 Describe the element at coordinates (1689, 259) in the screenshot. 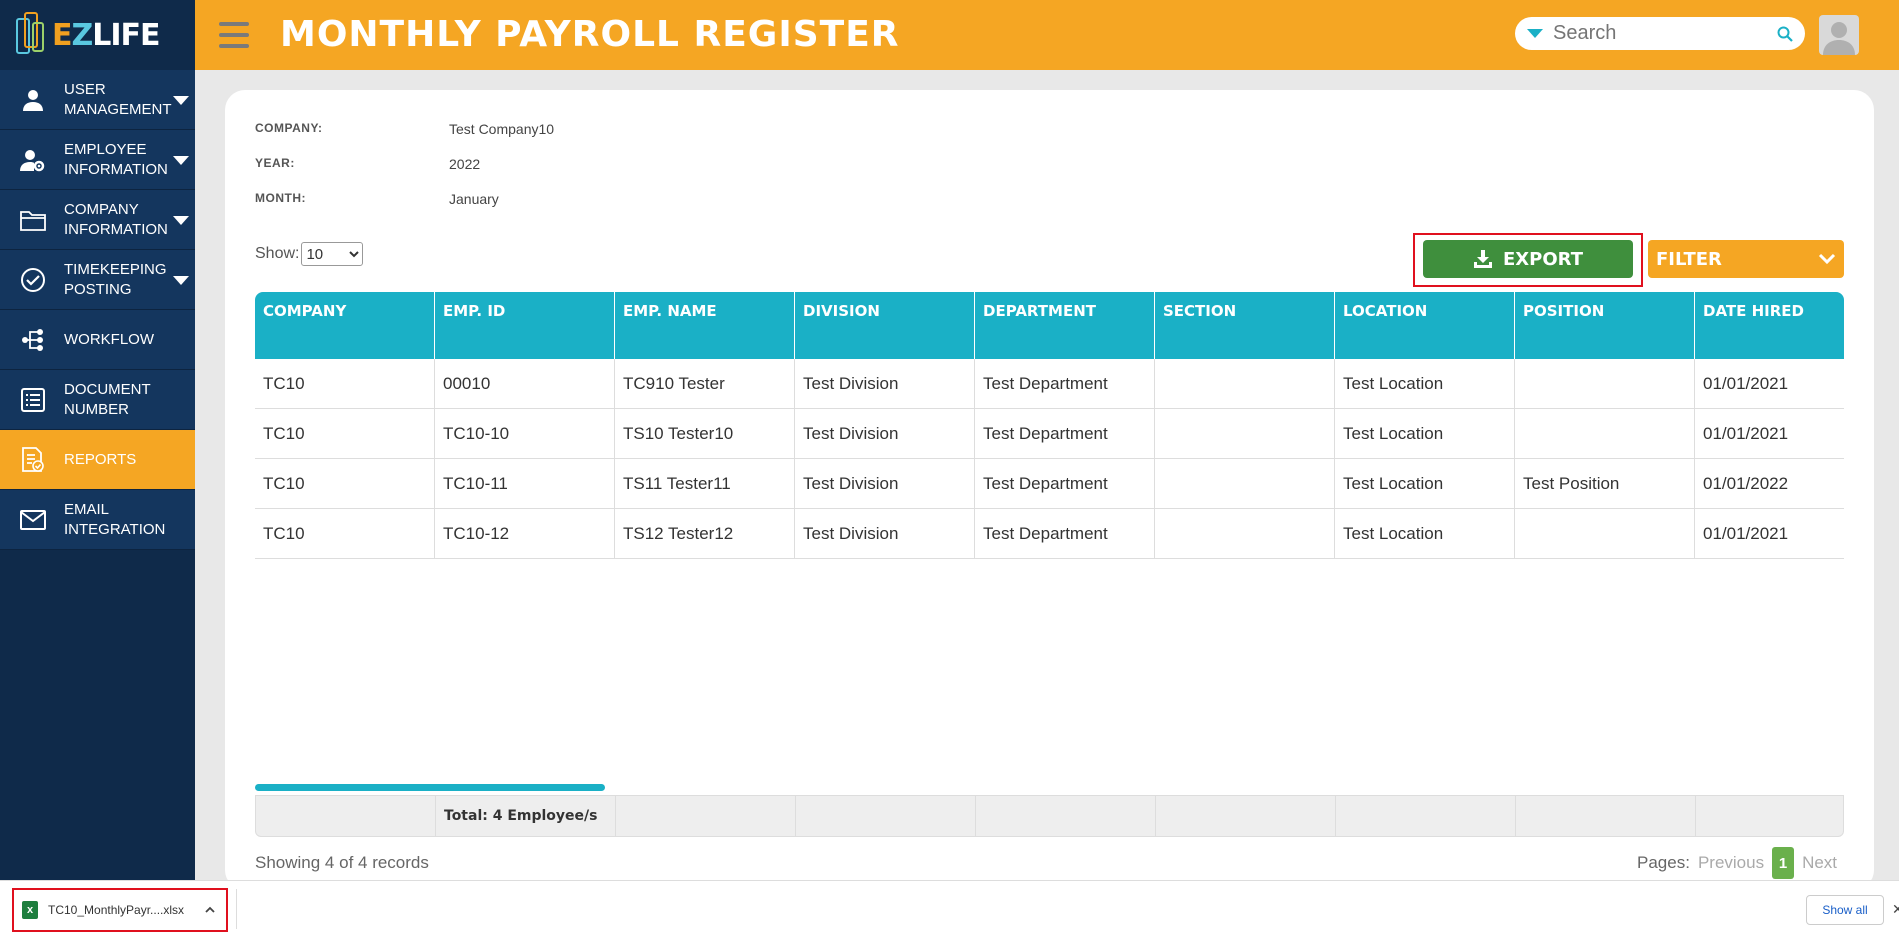

I see `filter-label: FILTER` at that location.